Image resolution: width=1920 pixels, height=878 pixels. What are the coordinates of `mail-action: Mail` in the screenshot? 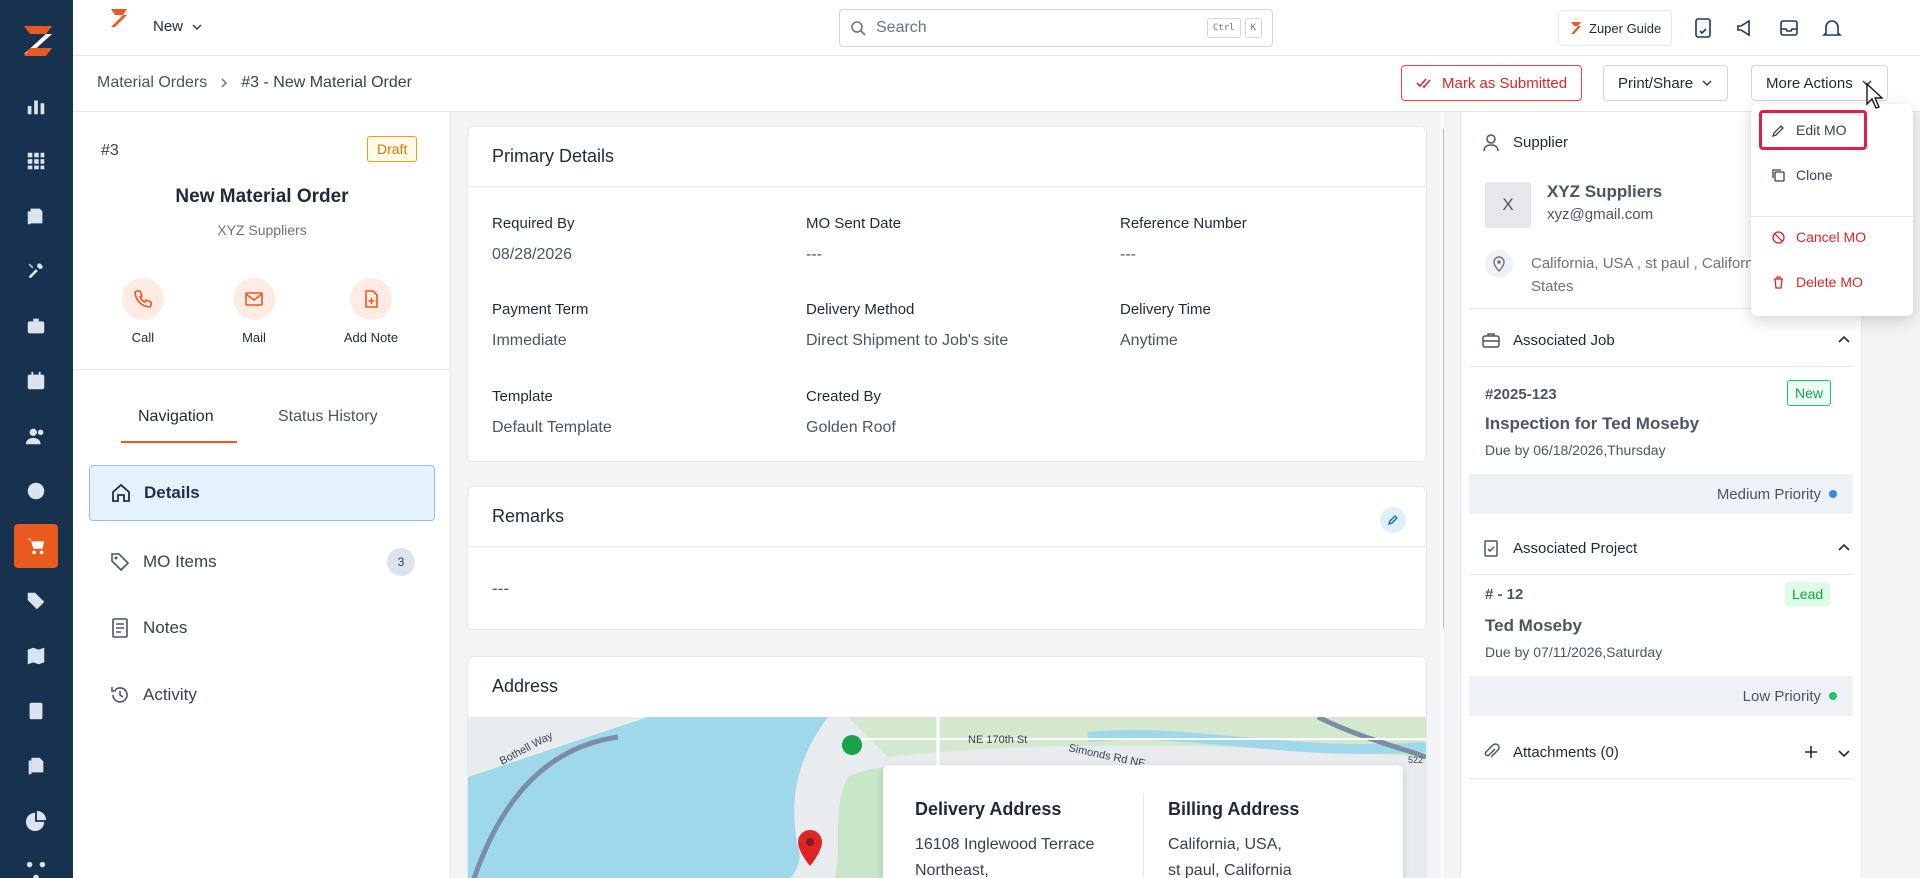 It's located at (254, 311).